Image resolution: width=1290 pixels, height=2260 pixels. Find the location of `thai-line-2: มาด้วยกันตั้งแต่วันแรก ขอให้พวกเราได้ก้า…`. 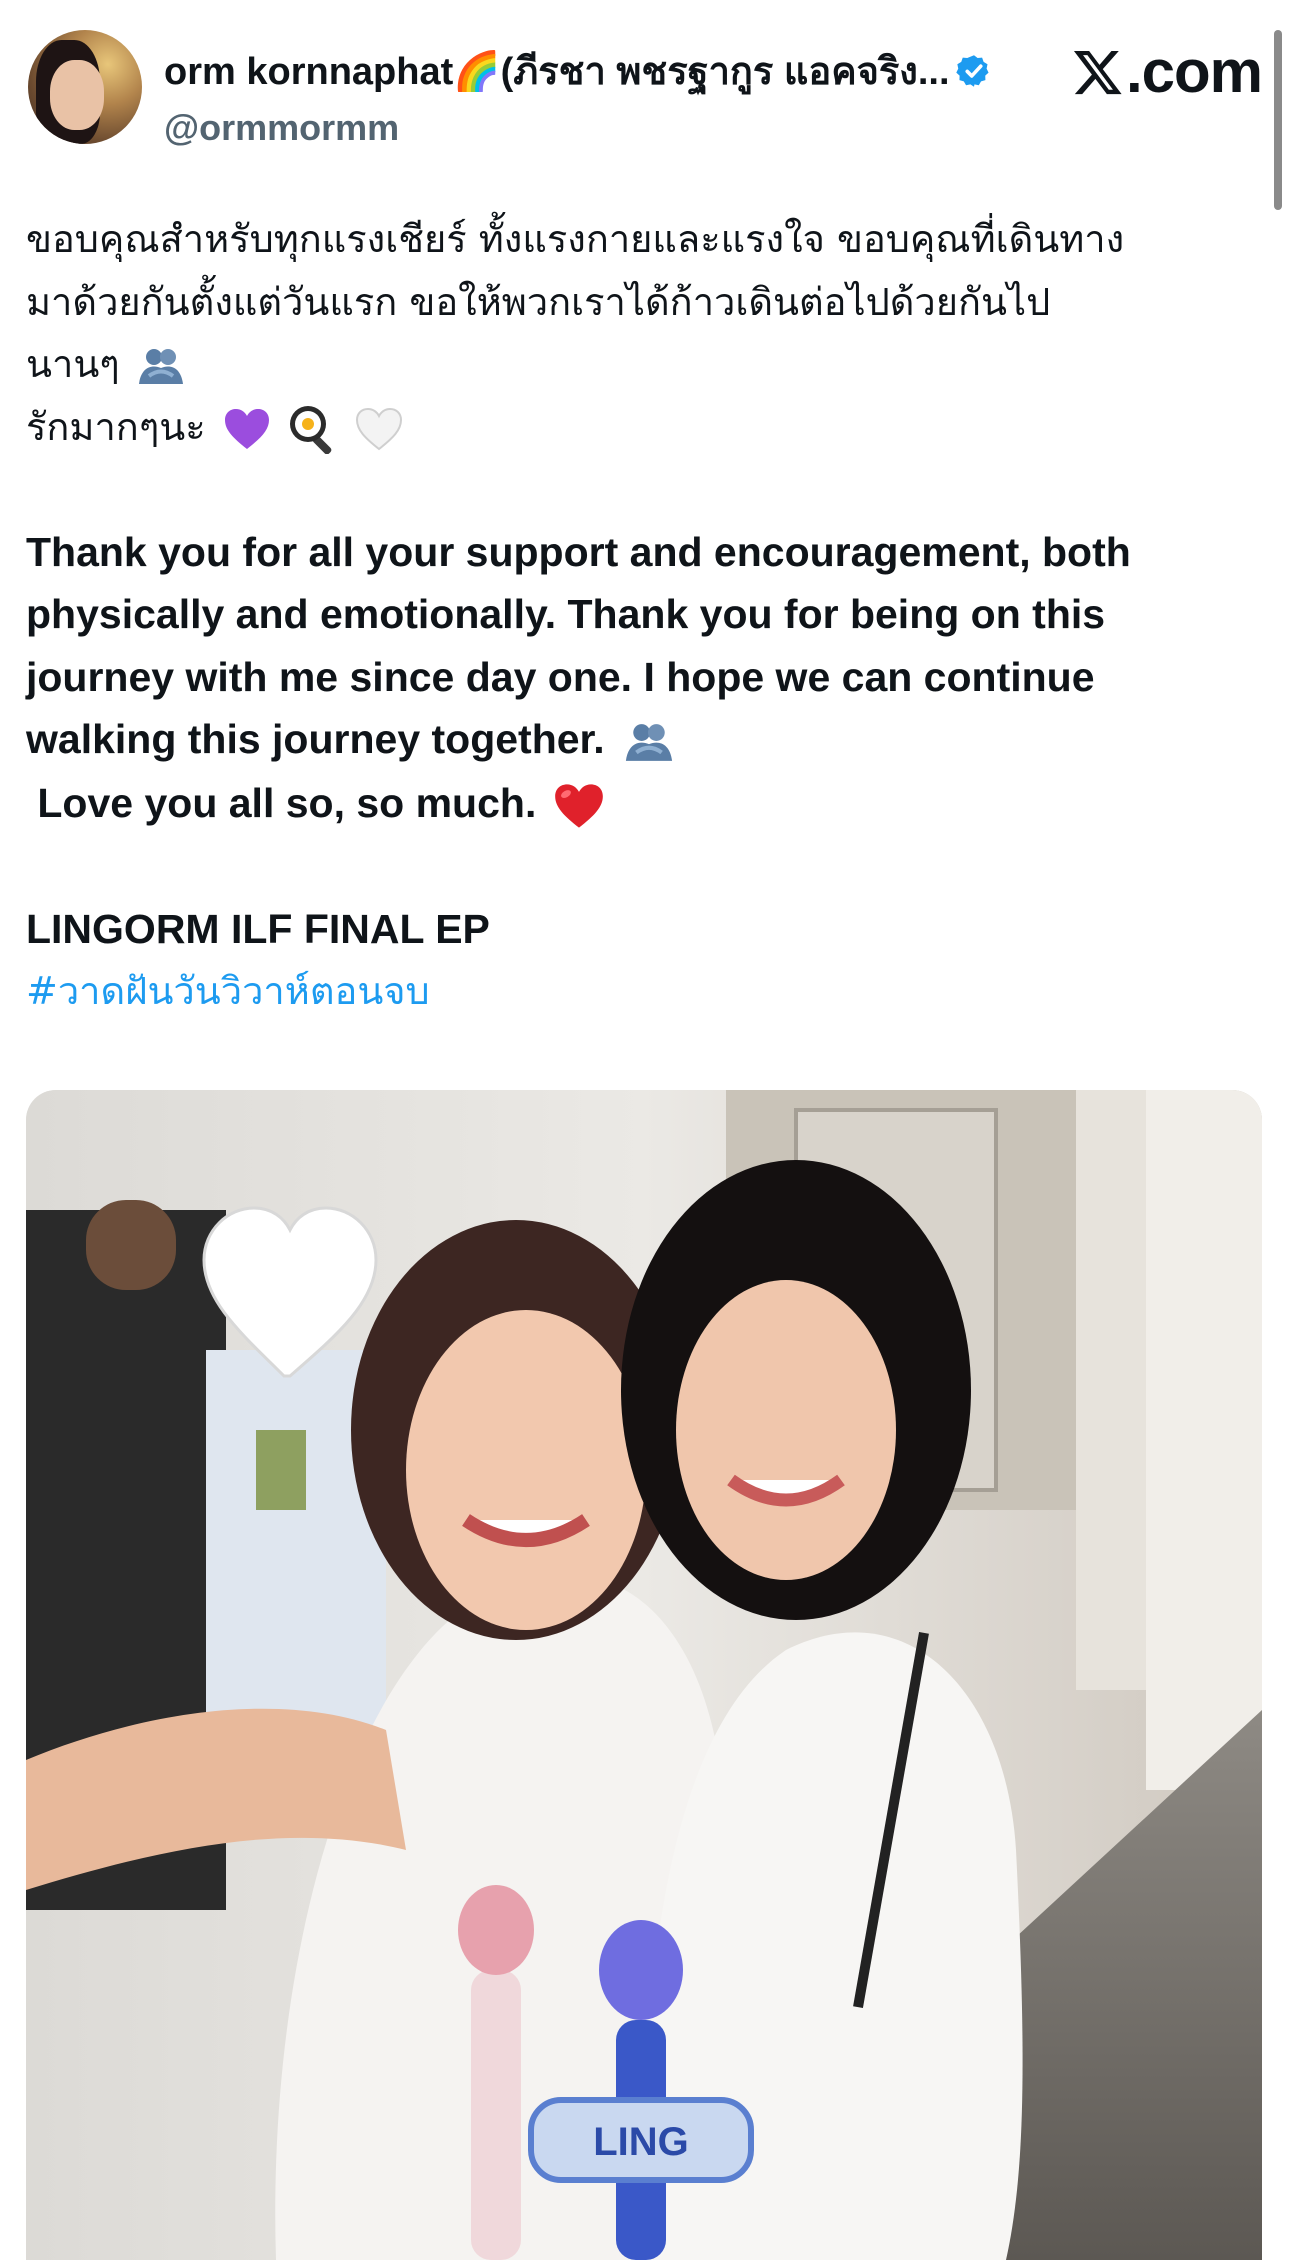

thai-line-2: มาด้วยกันตั้งแต่วันแรก ขอให้พวกเราได้ก้า… is located at coordinates (538, 301).